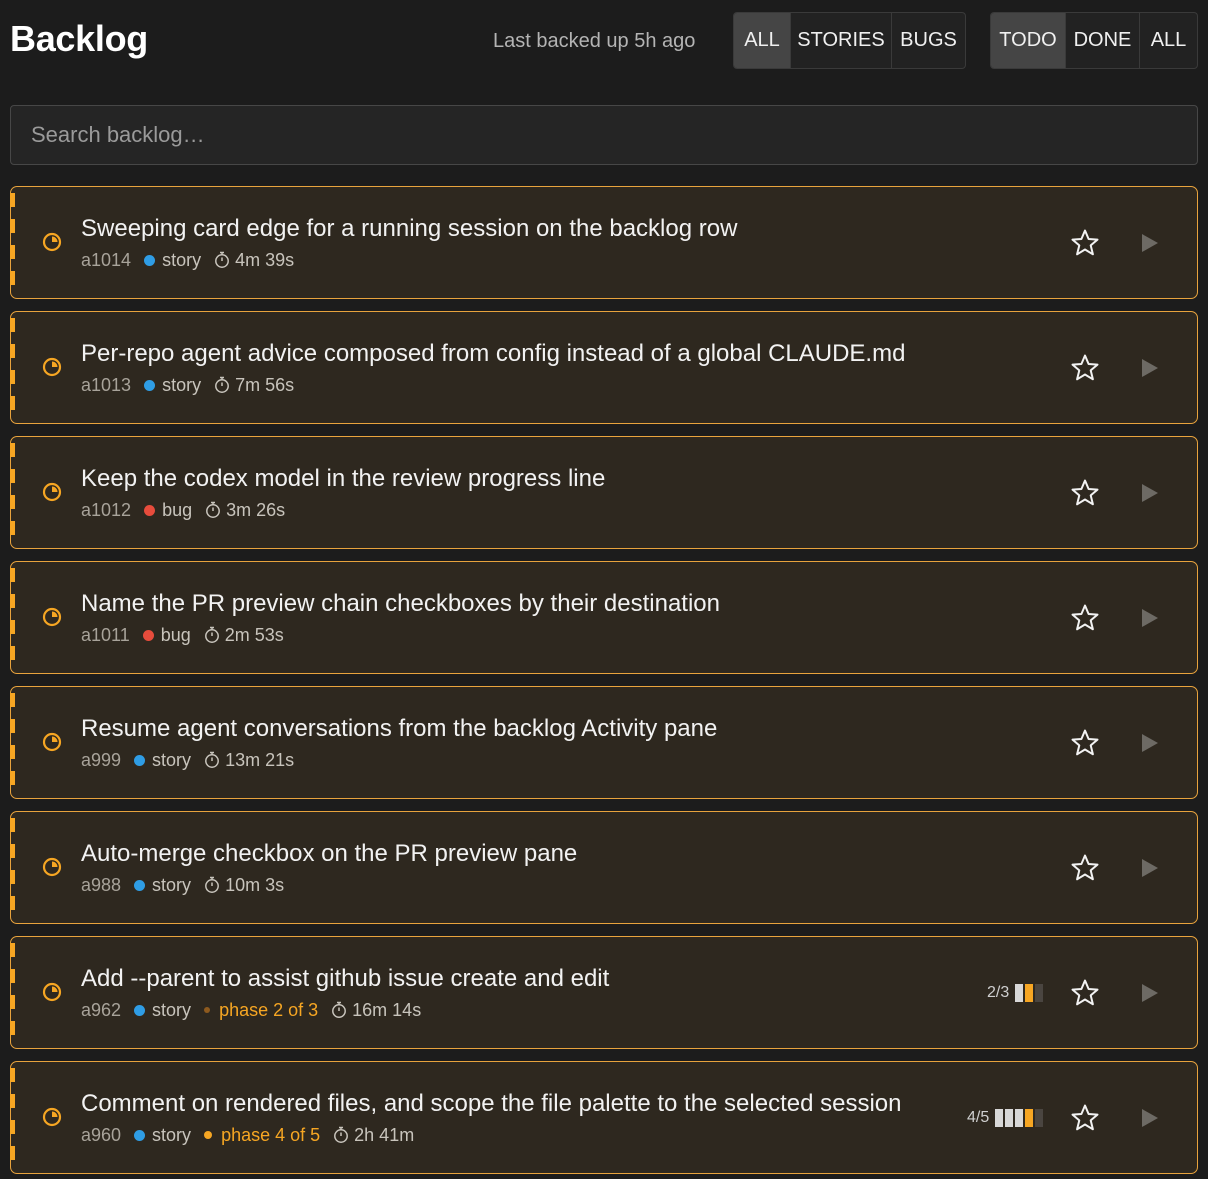 The image size is (1208, 1179). What do you see at coordinates (101, 884) in the screenshot?
I see `item-id: a988` at bounding box center [101, 884].